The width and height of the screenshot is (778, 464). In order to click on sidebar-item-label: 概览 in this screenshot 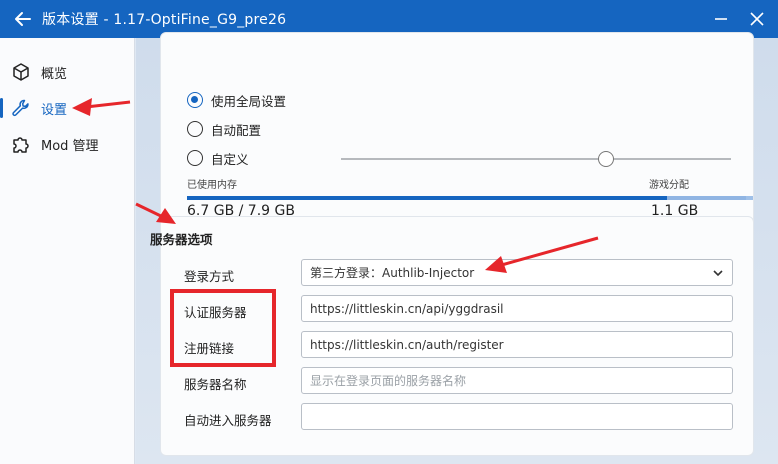, I will do `click(54, 74)`.